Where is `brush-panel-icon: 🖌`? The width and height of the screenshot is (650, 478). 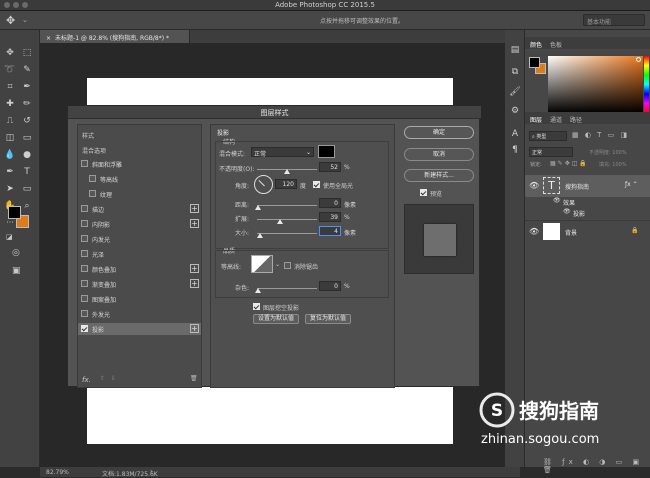 brush-panel-icon: 🖌 is located at coordinates (515, 92).